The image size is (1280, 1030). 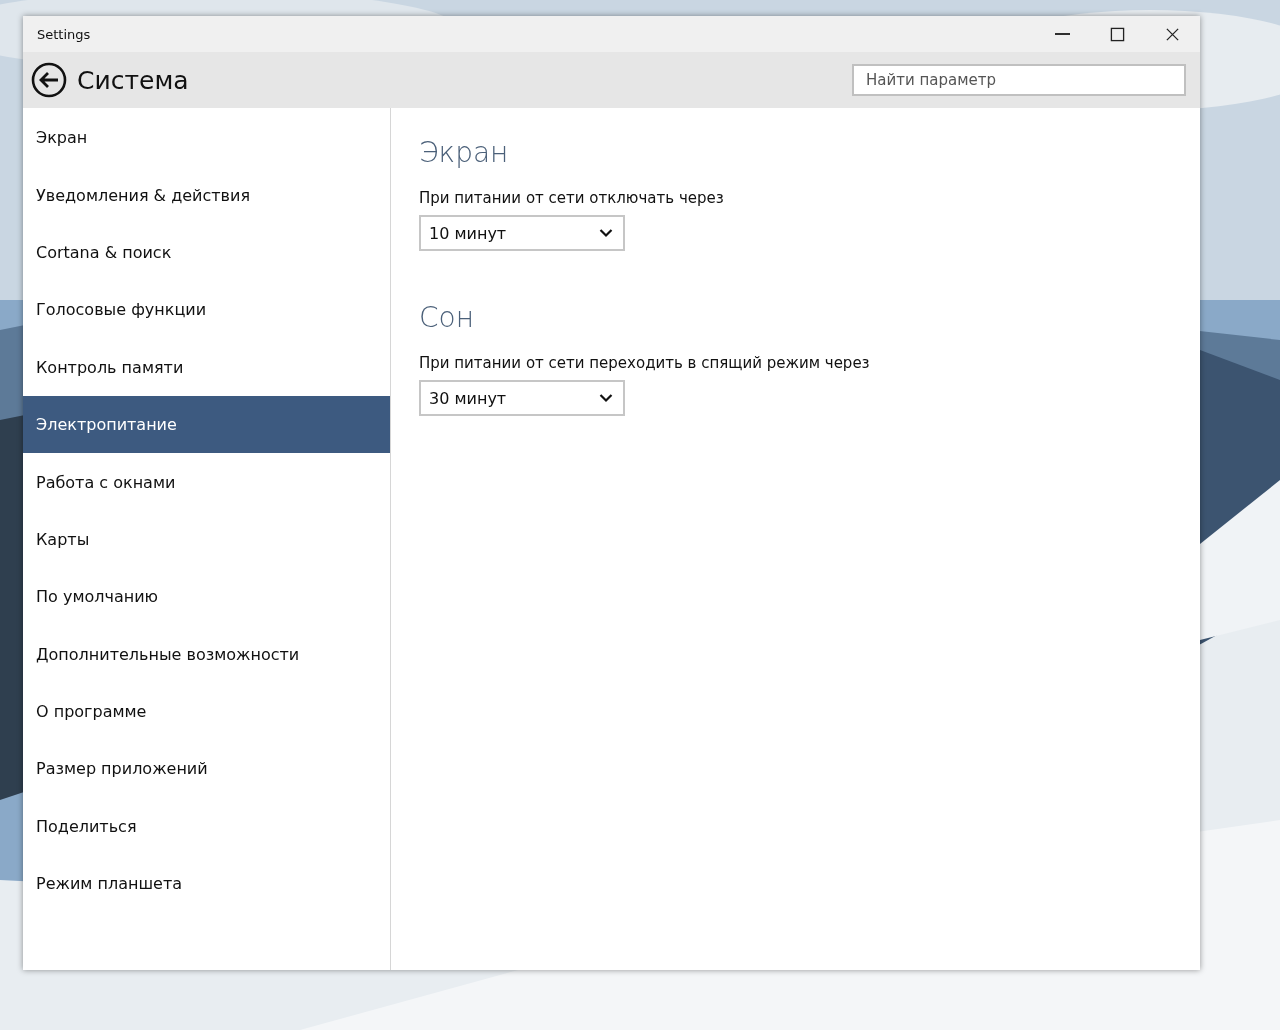 What do you see at coordinates (571, 198) in the screenshot?
I see `setting-label: При питании от сети отключать через` at bounding box center [571, 198].